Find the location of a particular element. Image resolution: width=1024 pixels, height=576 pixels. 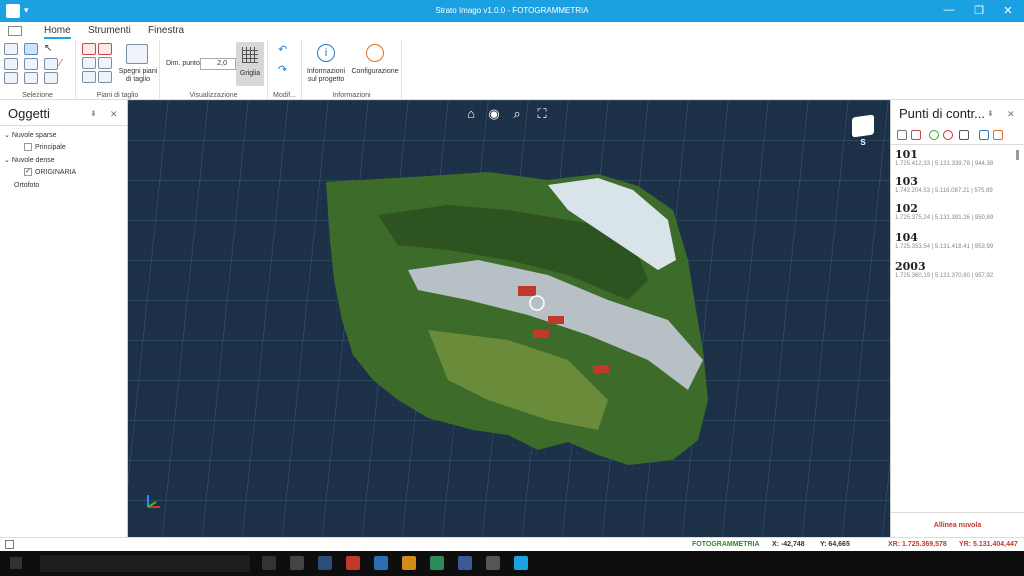

point-coords: 1.725.375,24 | 5.131.391,26 | 950,89 is located at coordinates (944, 218).